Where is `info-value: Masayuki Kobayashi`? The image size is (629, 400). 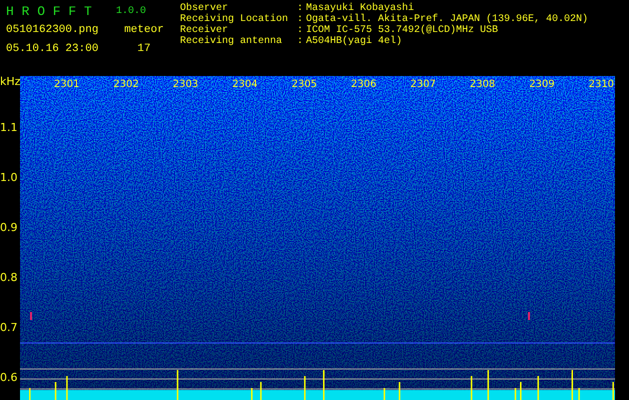
info-value: Masayuki Kobayashi is located at coordinates (360, 8).